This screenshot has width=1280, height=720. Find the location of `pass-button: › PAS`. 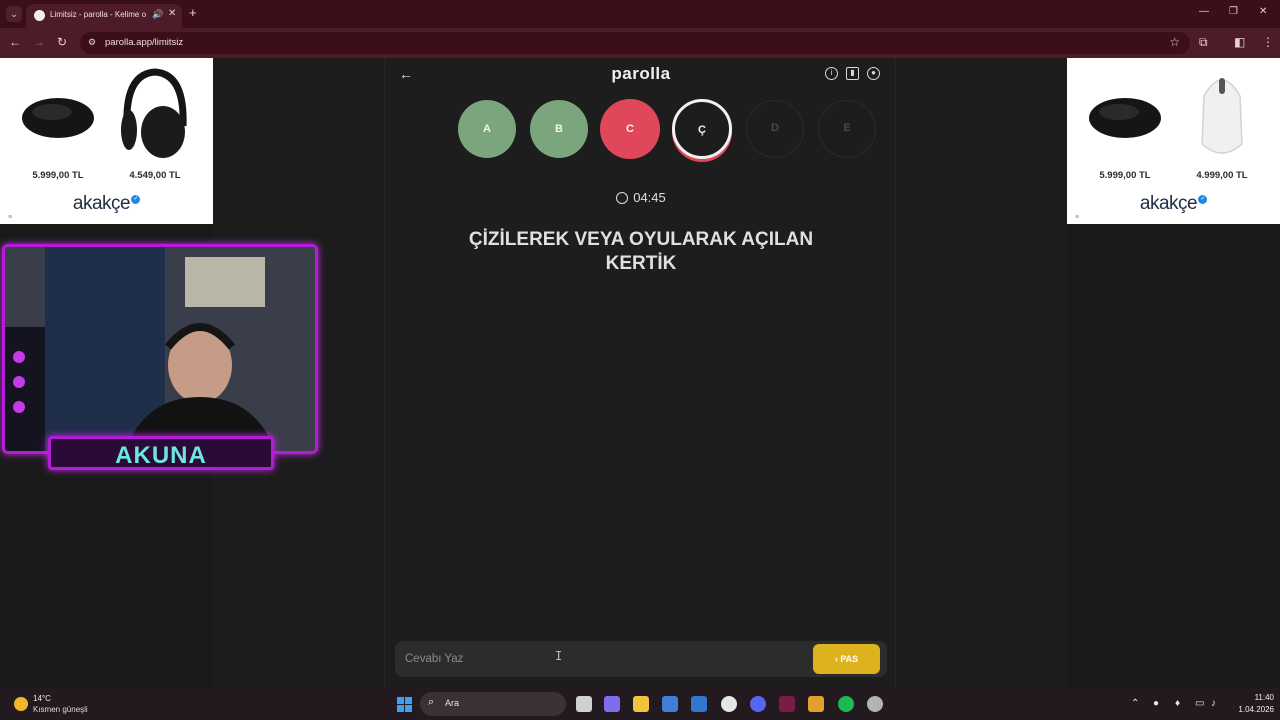

pass-button: › PAS is located at coordinates (846, 659).